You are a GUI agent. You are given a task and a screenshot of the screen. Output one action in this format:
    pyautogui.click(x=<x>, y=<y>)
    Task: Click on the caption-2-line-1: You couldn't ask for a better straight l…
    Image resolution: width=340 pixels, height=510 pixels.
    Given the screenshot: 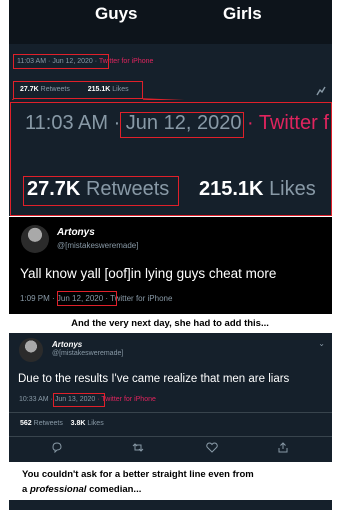 What is the action you would take?
    pyautogui.click(x=138, y=474)
    